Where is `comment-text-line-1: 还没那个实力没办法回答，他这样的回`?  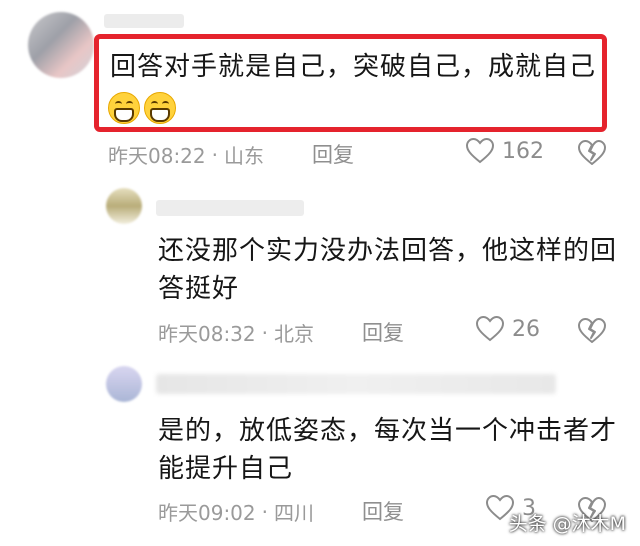
comment-text-line-1: 还没那个实力没办法回答，他这样的回 is located at coordinates (388, 251).